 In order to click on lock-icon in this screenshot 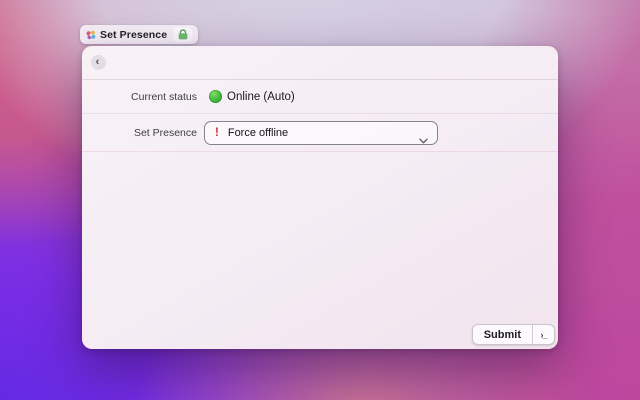, I will do `click(183, 34)`.